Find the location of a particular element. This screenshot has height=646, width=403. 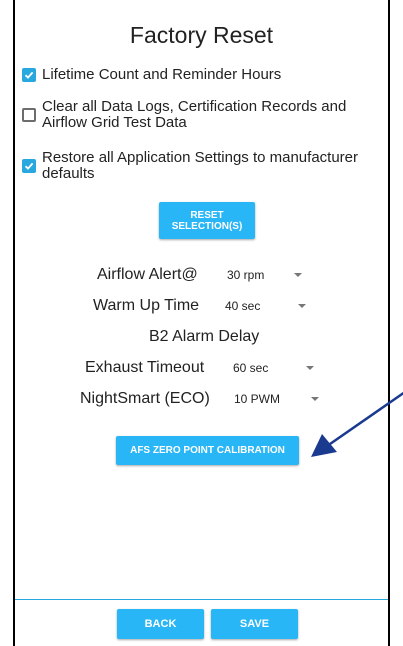

footer-divider is located at coordinates (201, 599).